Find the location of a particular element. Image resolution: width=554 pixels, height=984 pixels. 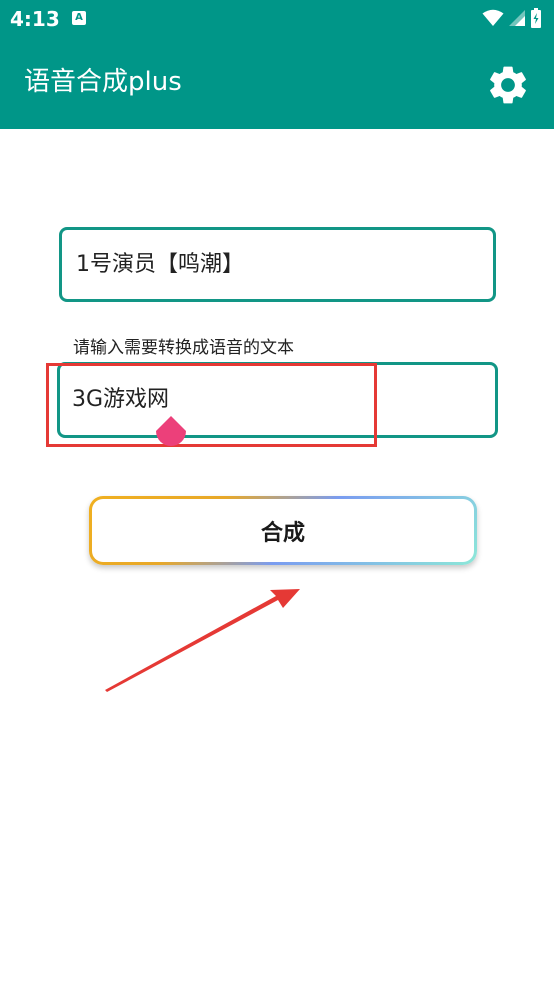

battery-icon is located at coordinates (536, 18).